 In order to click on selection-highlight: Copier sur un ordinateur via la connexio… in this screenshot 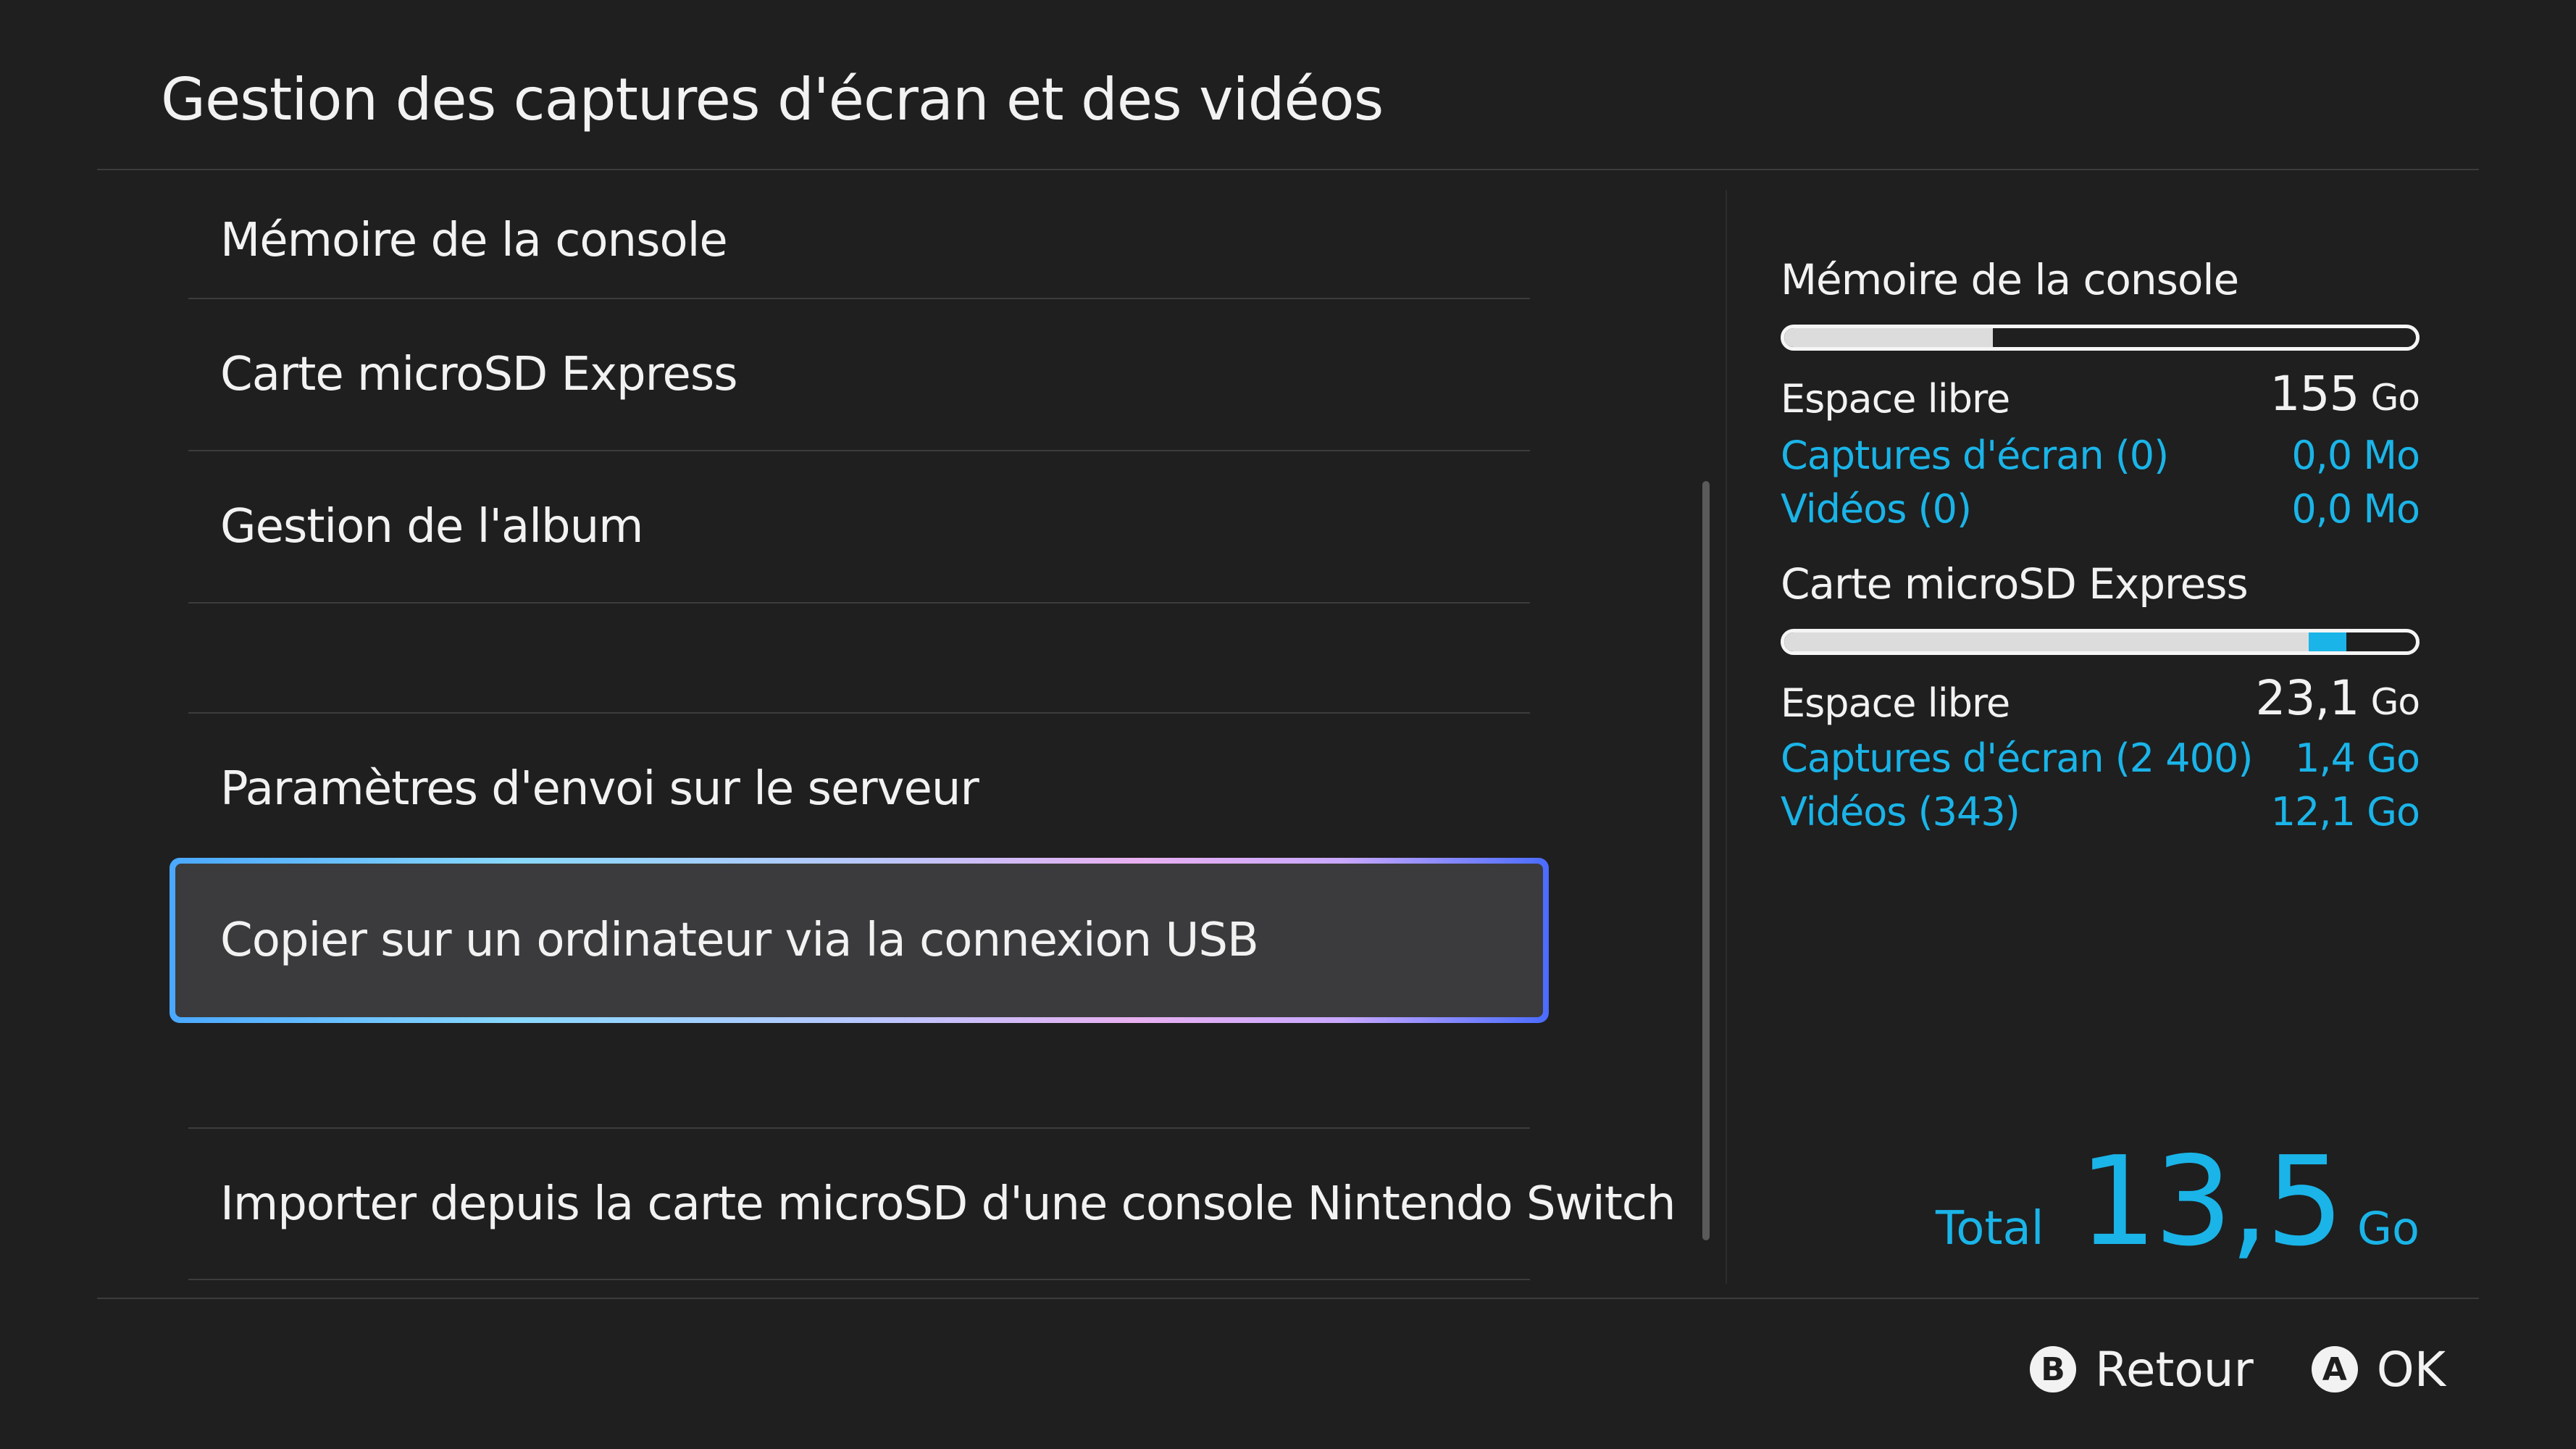, I will do `click(859, 940)`.